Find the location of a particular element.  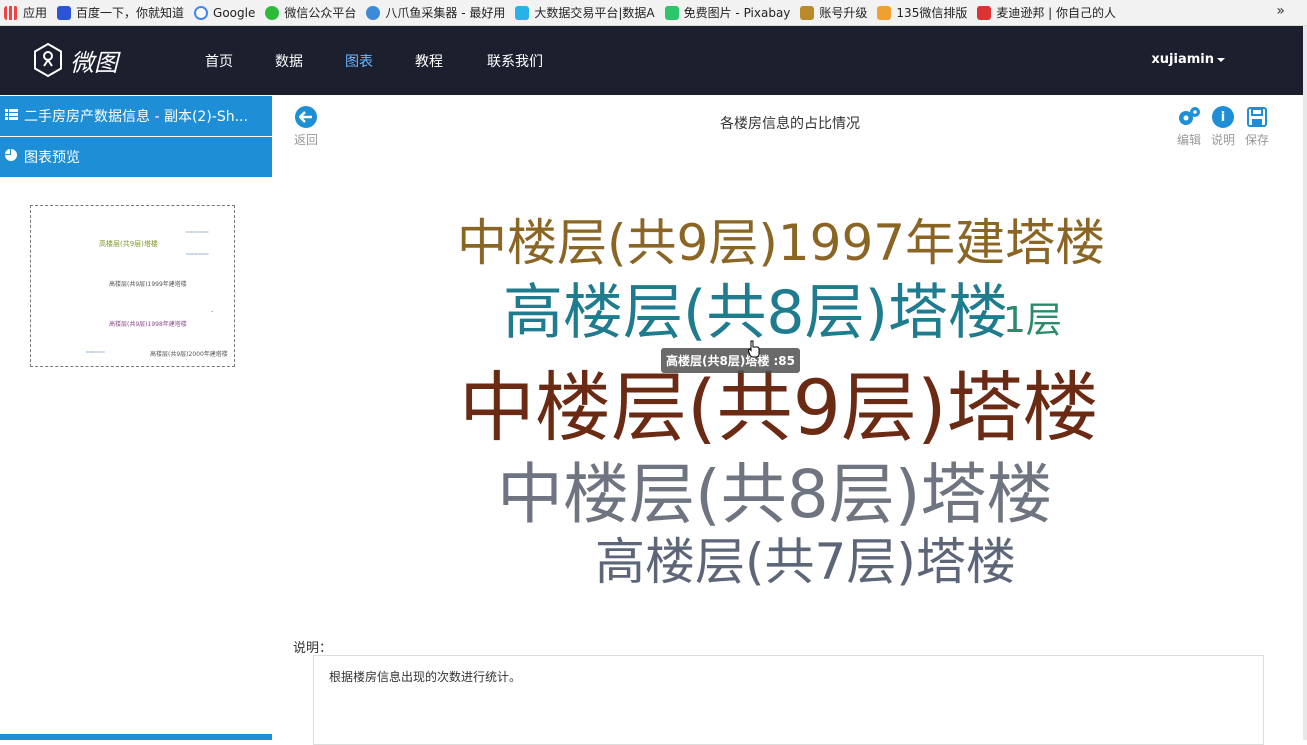

gear-icon is located at coordinates (1189, 117).